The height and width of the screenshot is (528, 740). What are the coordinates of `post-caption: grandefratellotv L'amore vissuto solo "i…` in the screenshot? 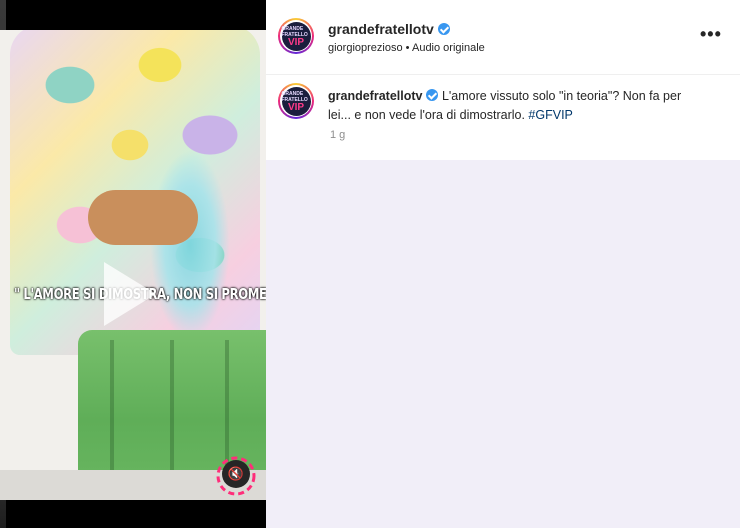 It's located at (508, 106).